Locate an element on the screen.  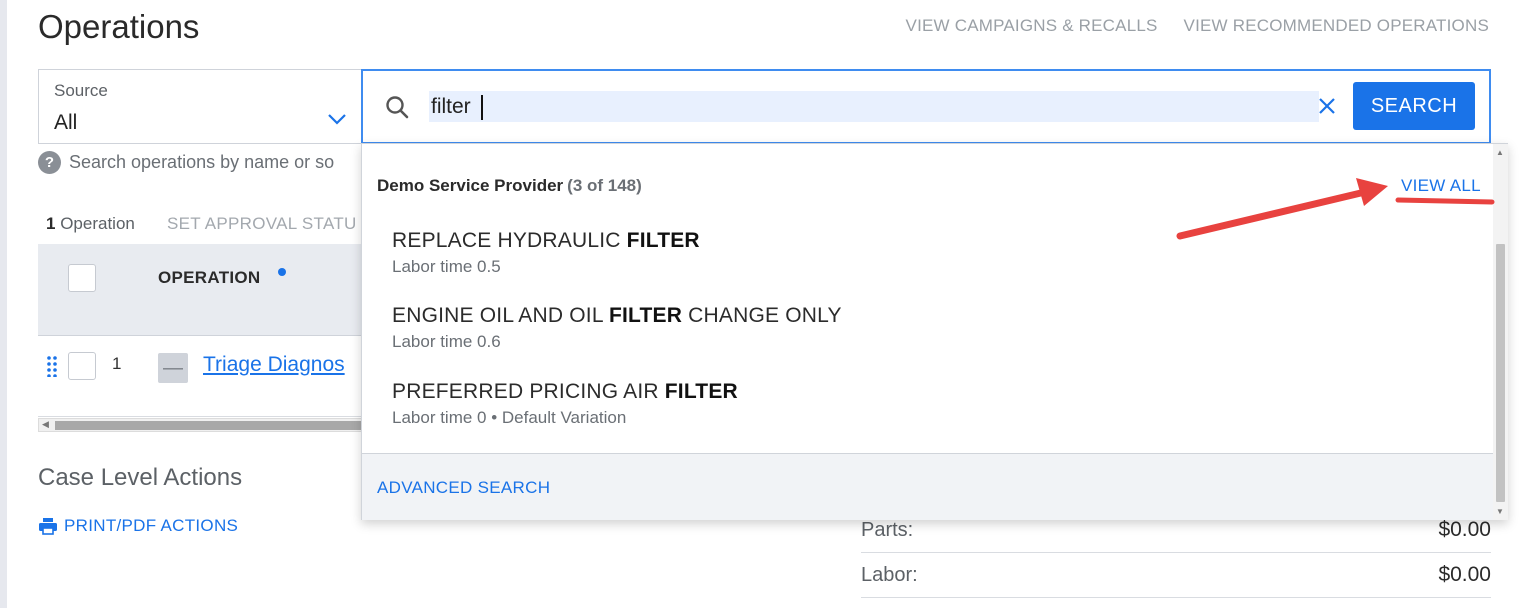
totals-summary: Parts: $0.00 Labor: $0.00 is located at coordinates (1176, 553).